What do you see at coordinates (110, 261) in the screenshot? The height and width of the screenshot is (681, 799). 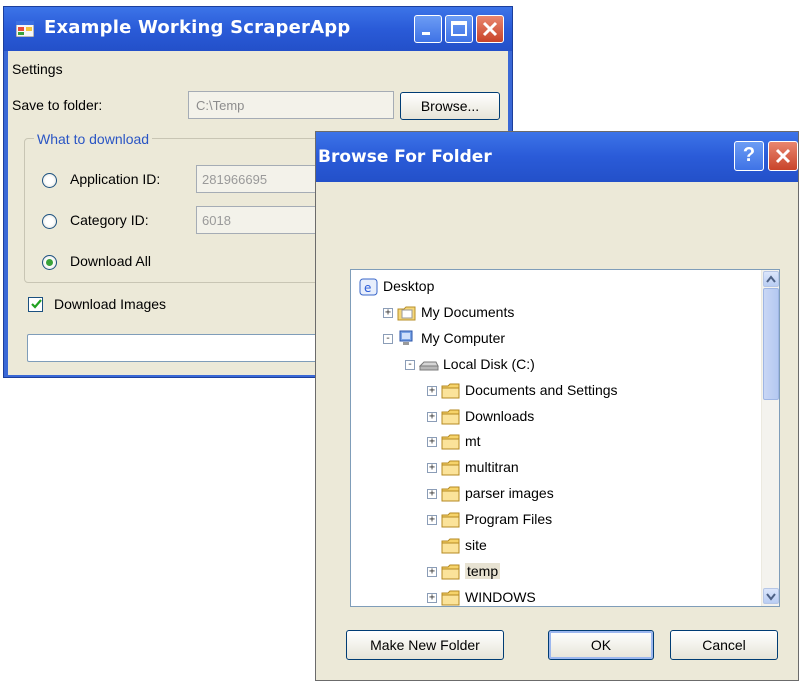 I see `download-all-label: Download All` at bounding box center [110, 261].